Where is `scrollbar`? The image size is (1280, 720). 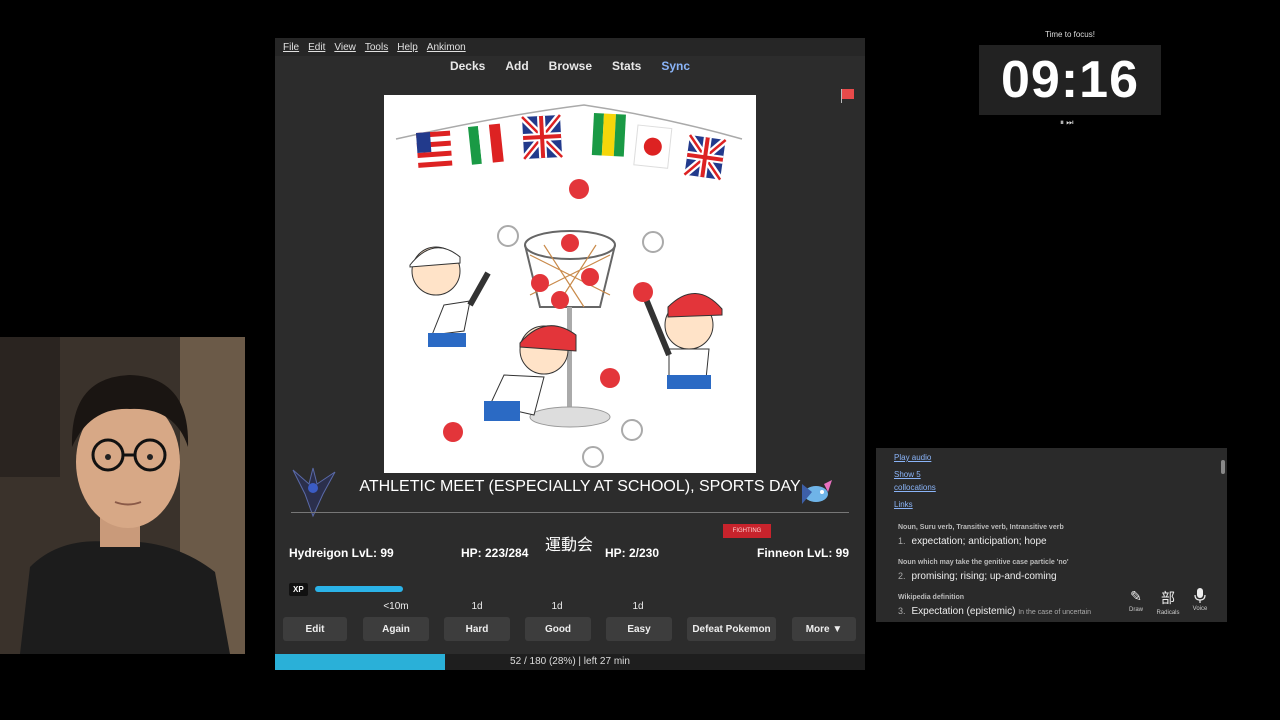 scrollbar is located at coordinates (1223, 467).